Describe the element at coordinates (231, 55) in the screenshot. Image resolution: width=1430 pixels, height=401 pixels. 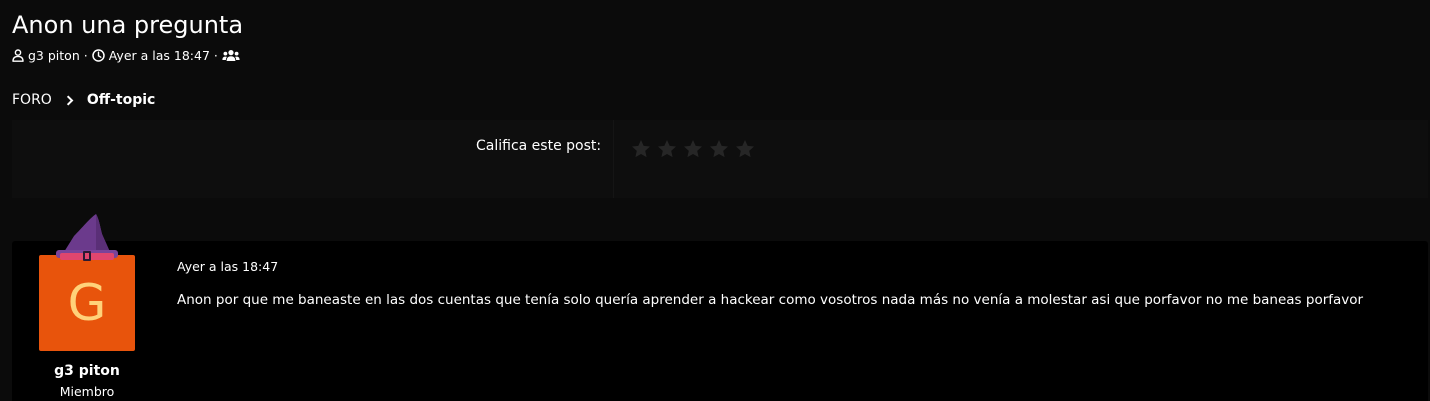
I see `users-icon` at that location.